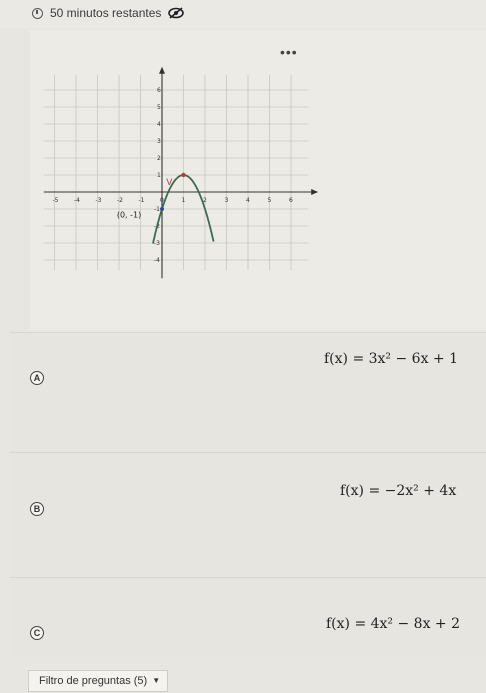 The image size is (486, 693). What do you see at coordinates (93, 681) in the screenshot?
I see `filter-label: Filtro de preguntas (5)` at bounding box center [93, 681].